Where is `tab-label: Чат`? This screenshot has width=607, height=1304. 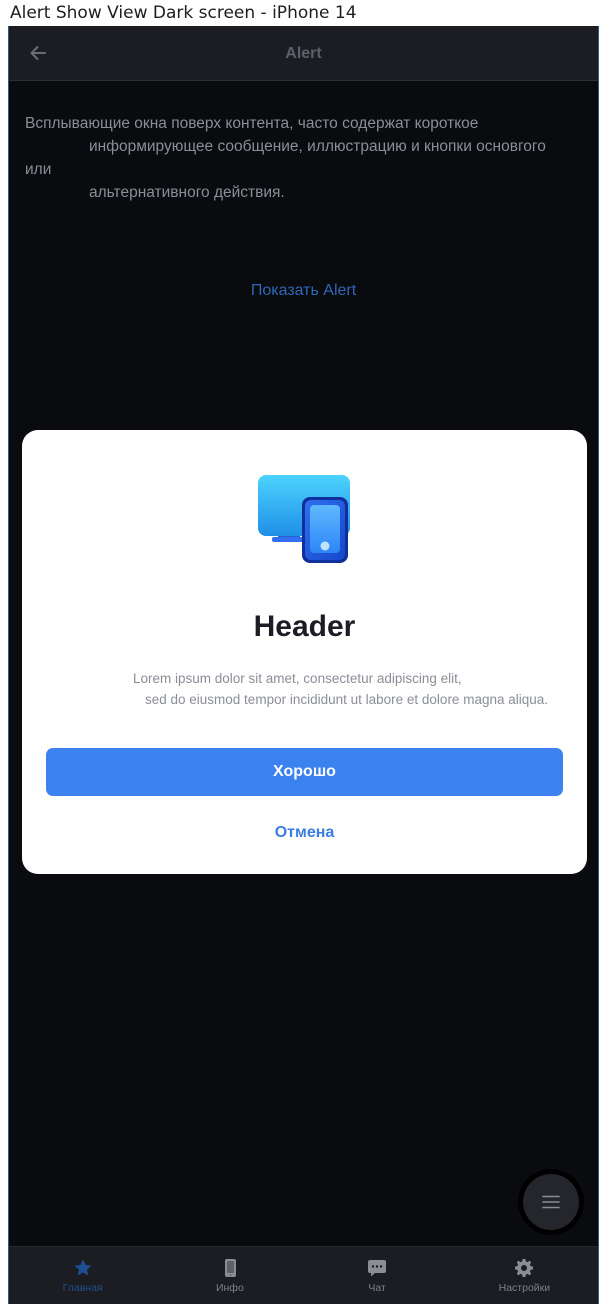
tab-label: Чат is located at coordinates (377, 1288).